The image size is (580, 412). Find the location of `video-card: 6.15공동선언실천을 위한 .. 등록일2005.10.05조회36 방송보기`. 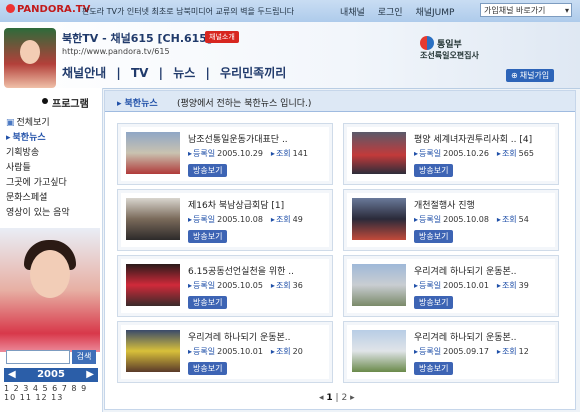

video-card: 6.15공동선언실천을 위한 .. 등록일2005.10.05조회36 방송보기 is located at coordinates (225, 286).